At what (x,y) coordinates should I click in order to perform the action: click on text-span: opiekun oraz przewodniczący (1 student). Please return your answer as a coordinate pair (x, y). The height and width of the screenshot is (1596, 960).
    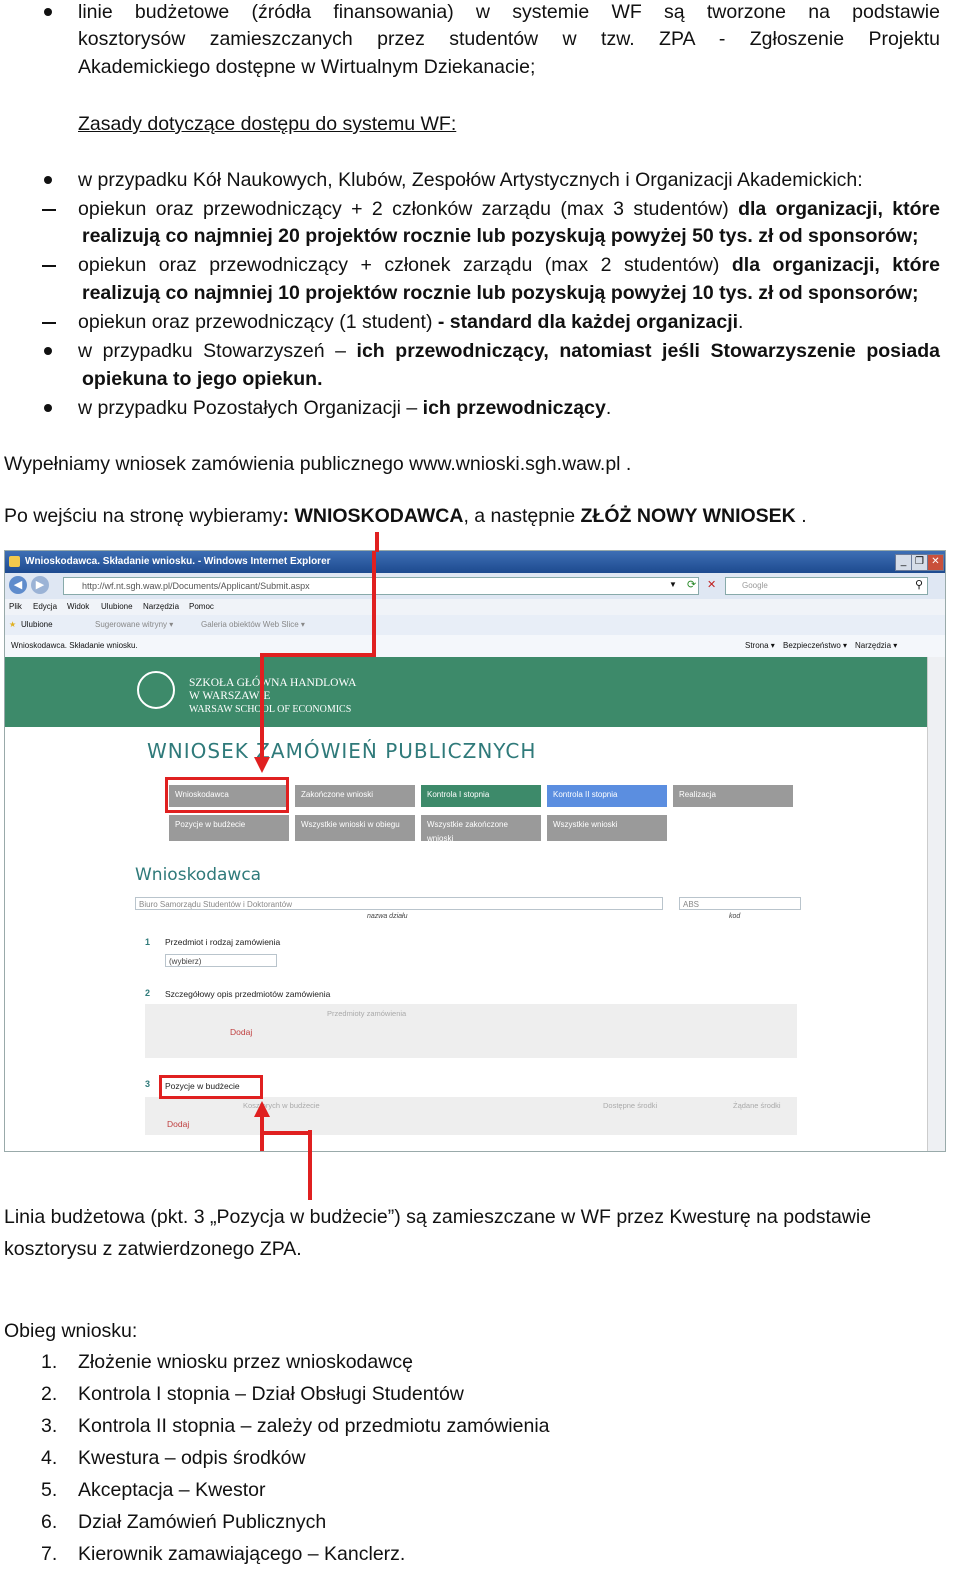
    Looking at the image, I should click on (255, 322).